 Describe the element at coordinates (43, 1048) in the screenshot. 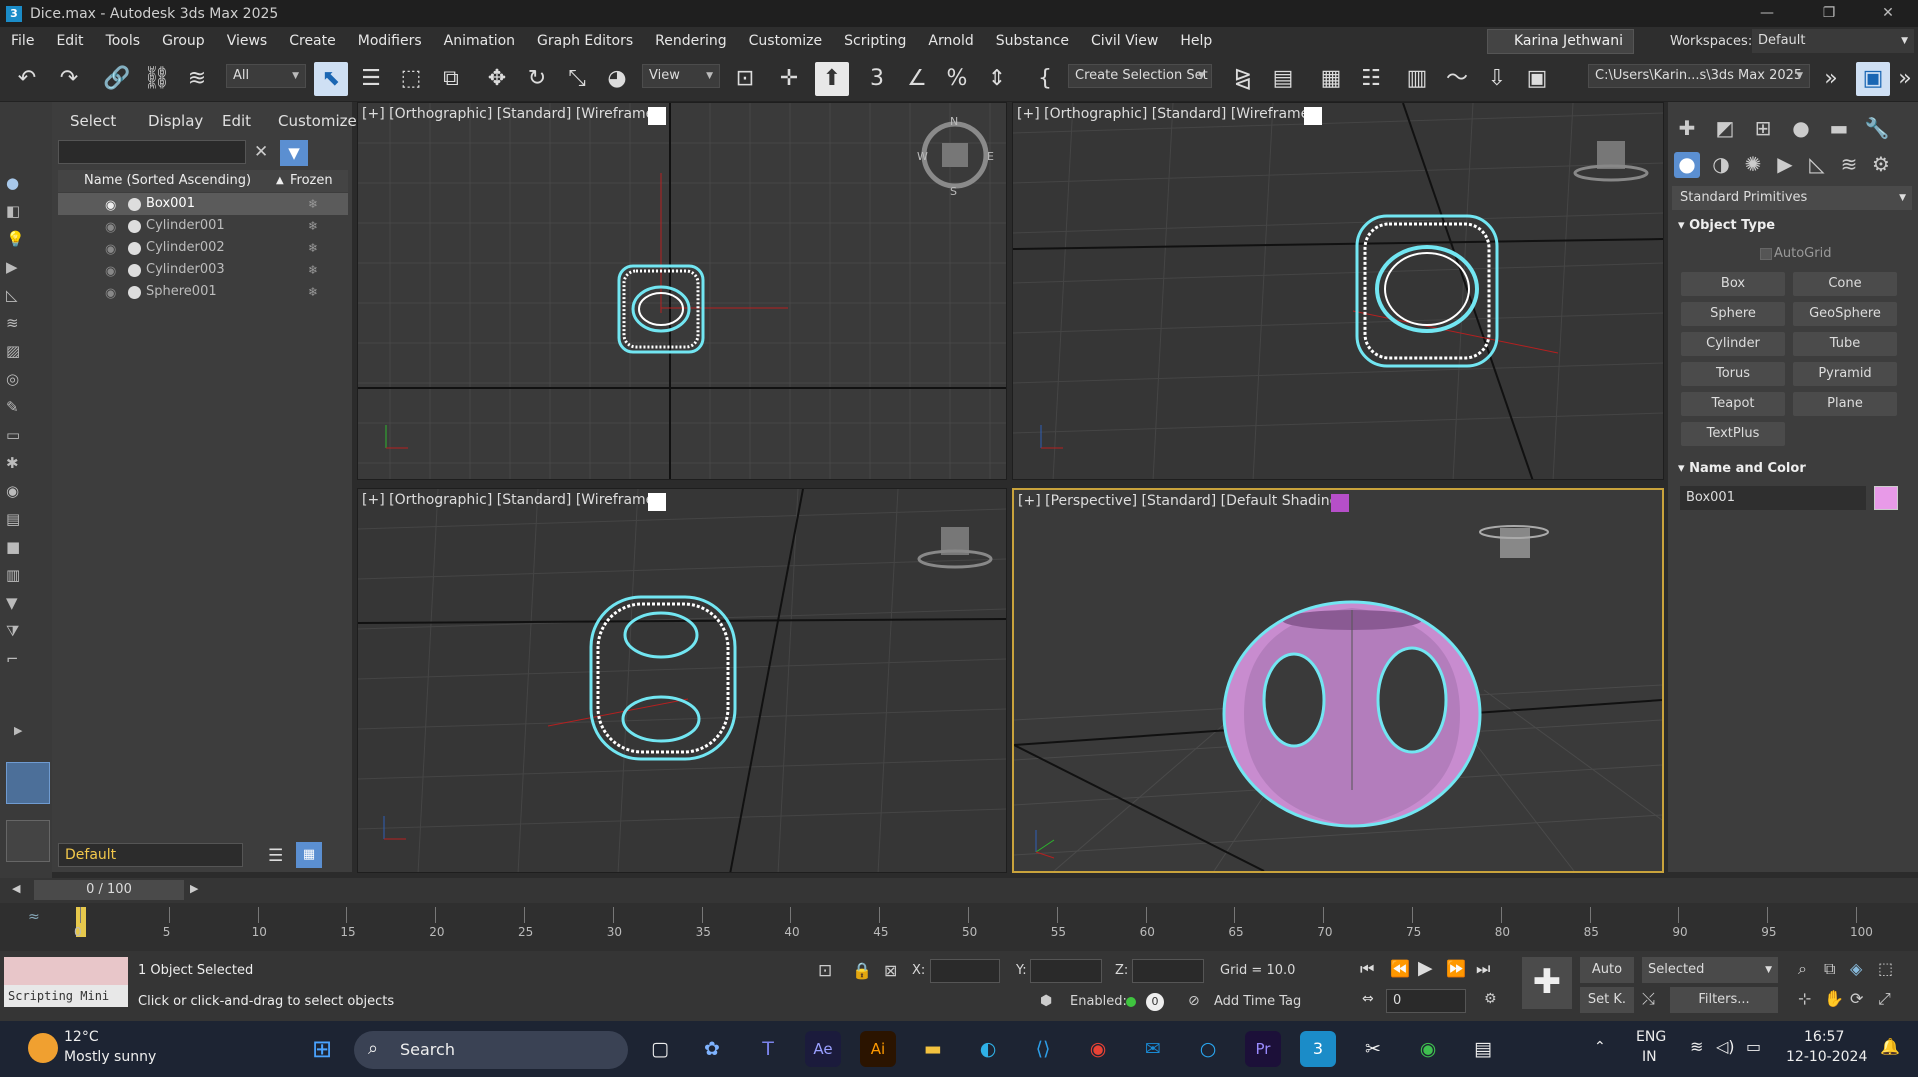

I see `weather-icon` at that location.